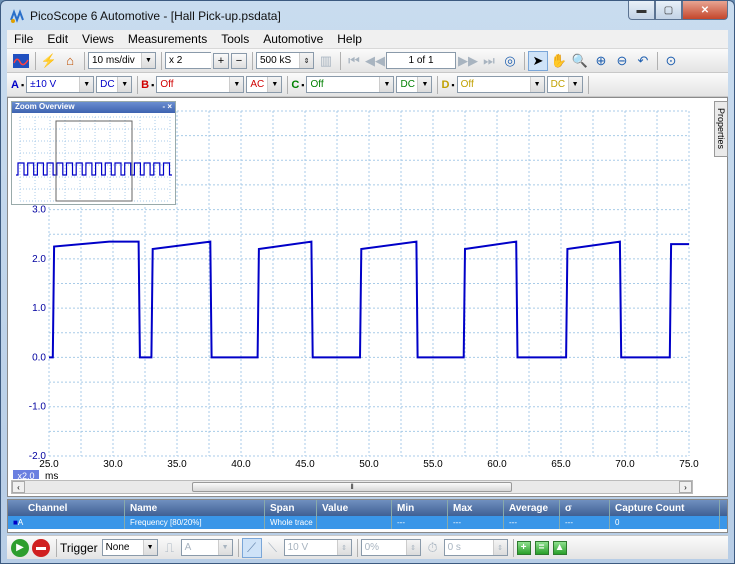  What do you see at coordinates (510, 61) in the screenshot?
I see `compass-icon: ◎` at bounding box center [510, 61].